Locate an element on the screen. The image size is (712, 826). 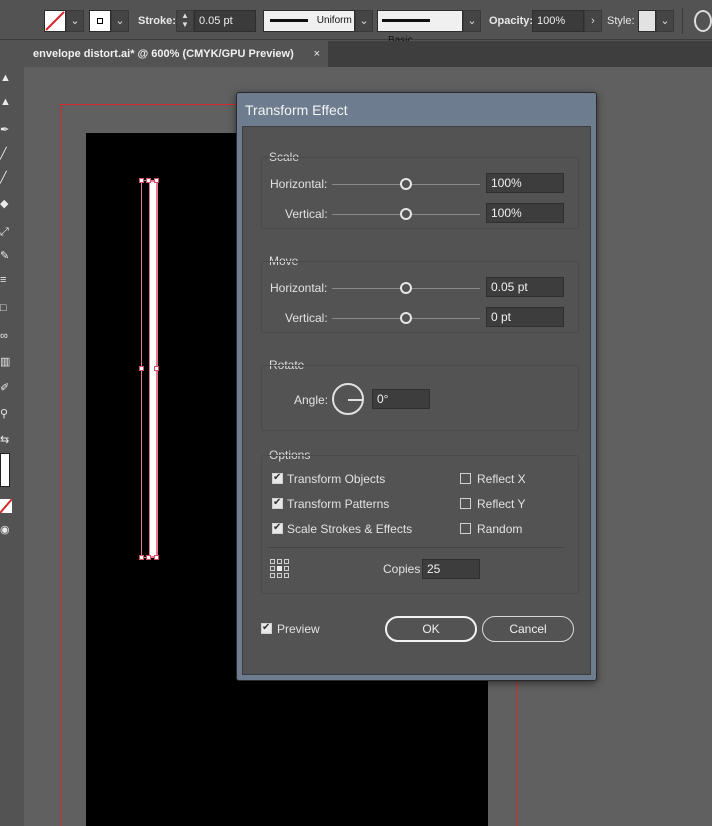
profile-uniform-label: Uniform is located at coordinates (334, 20).